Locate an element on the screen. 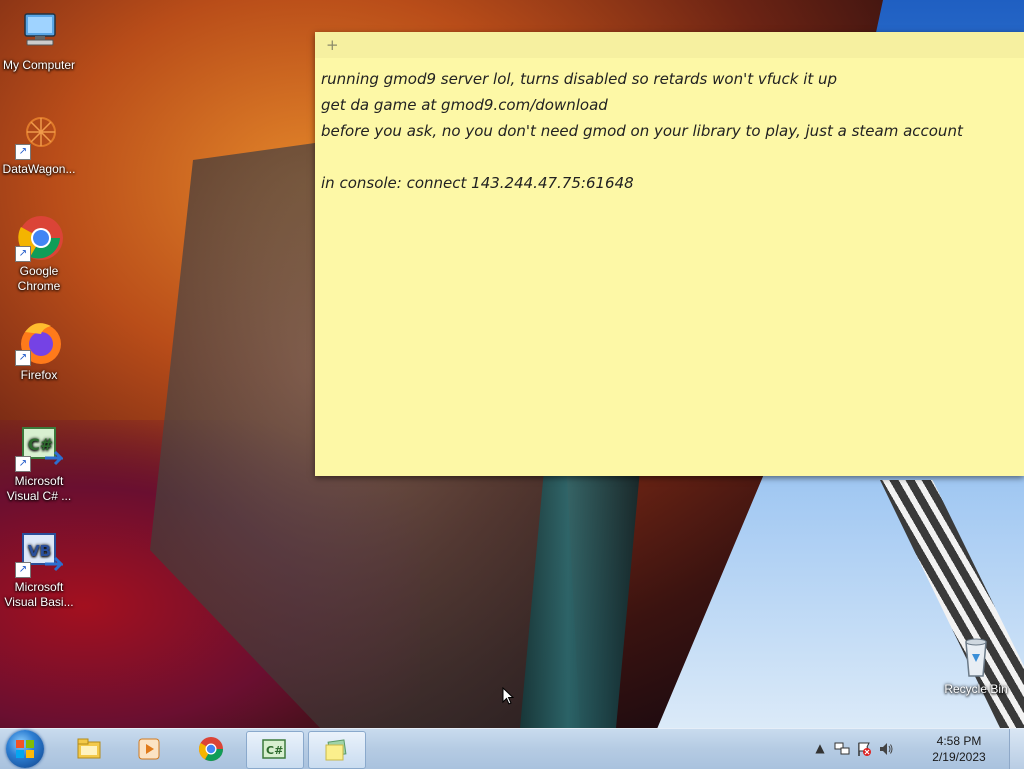 The height and width of the screenshot is (769, 1024). sticky-note-titlebar: + is located at coordinates (669, 45).